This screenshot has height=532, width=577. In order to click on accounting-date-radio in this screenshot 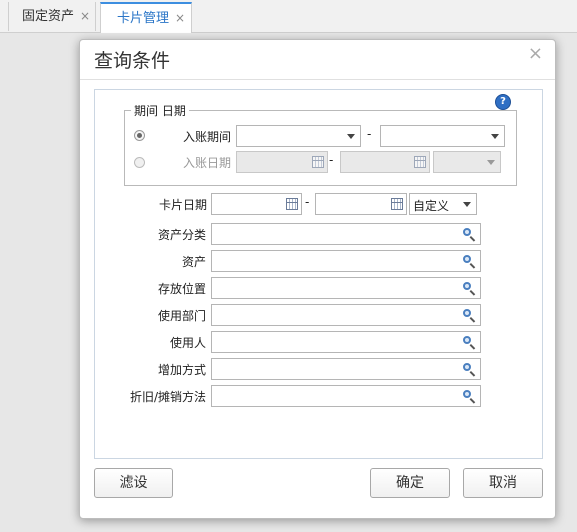, I will do `click(139, 162)`.